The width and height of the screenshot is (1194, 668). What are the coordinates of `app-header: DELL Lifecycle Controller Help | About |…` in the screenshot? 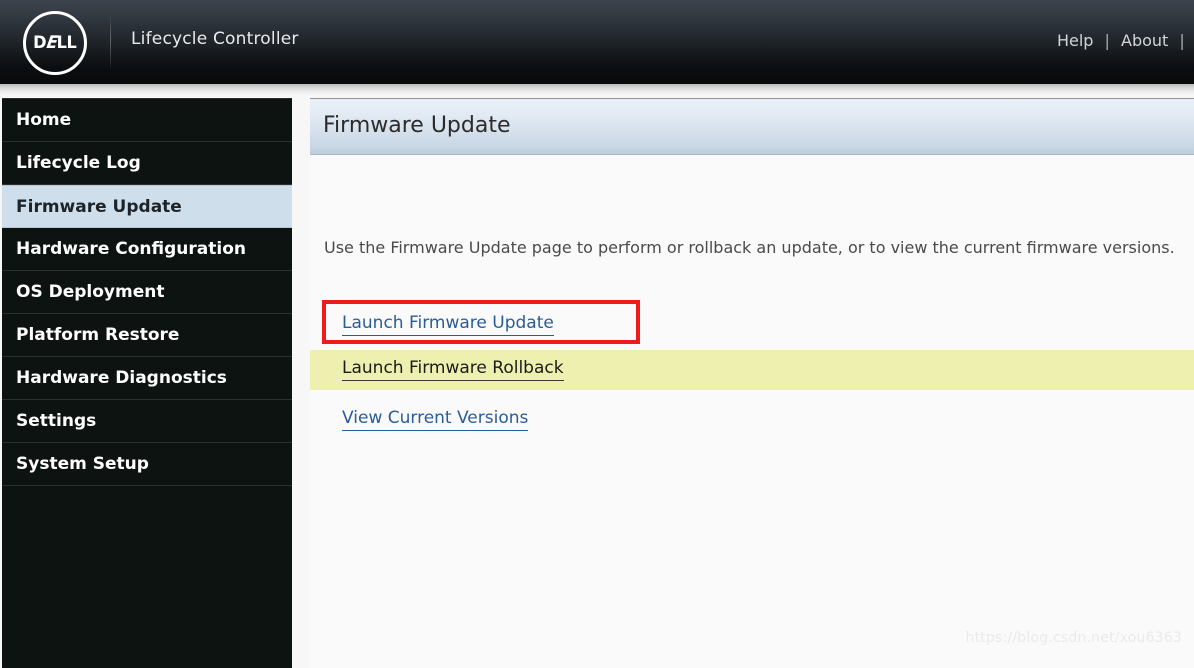 It's located at (597, 42).